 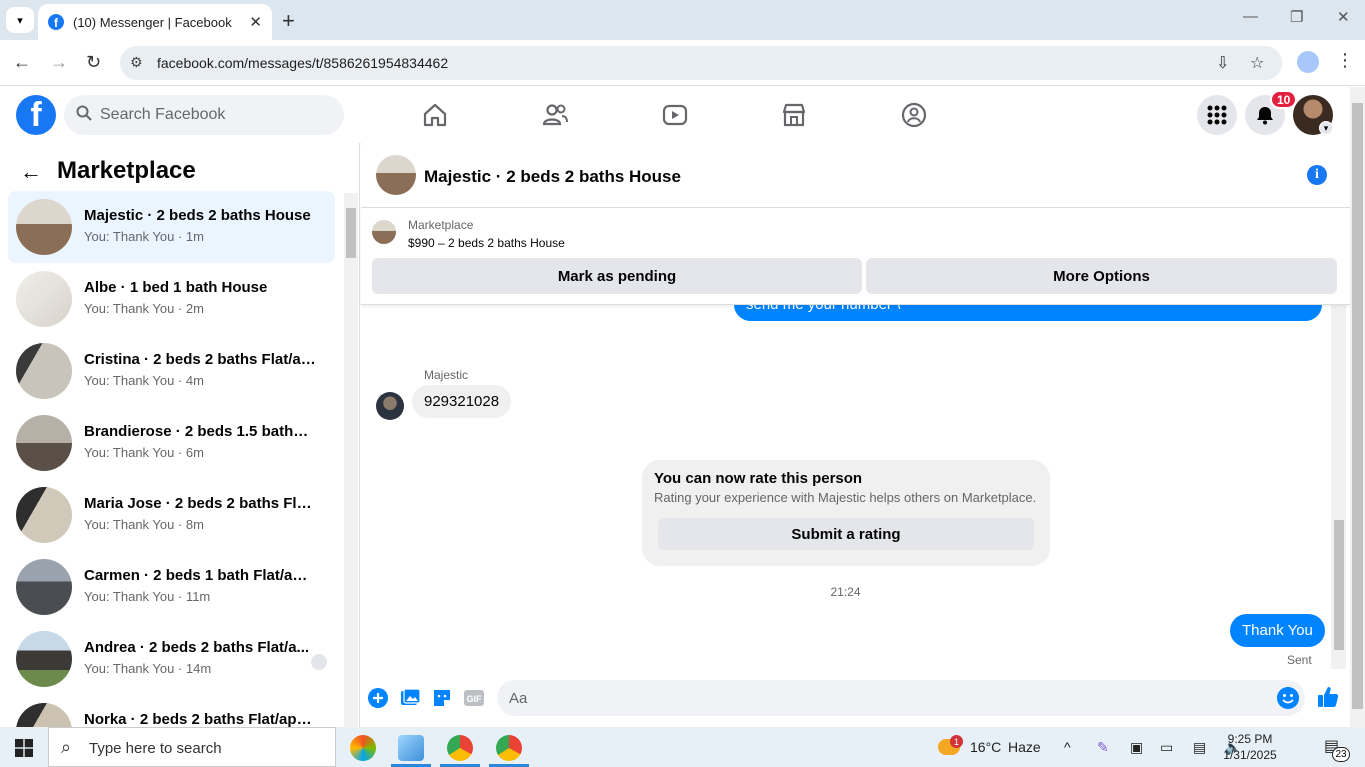 What do you see at coordinates (197, 215) in the screenshot?
I see `conversation-name: Majestic · 2 beds 2 baths House` at bounding box center [197, 215].